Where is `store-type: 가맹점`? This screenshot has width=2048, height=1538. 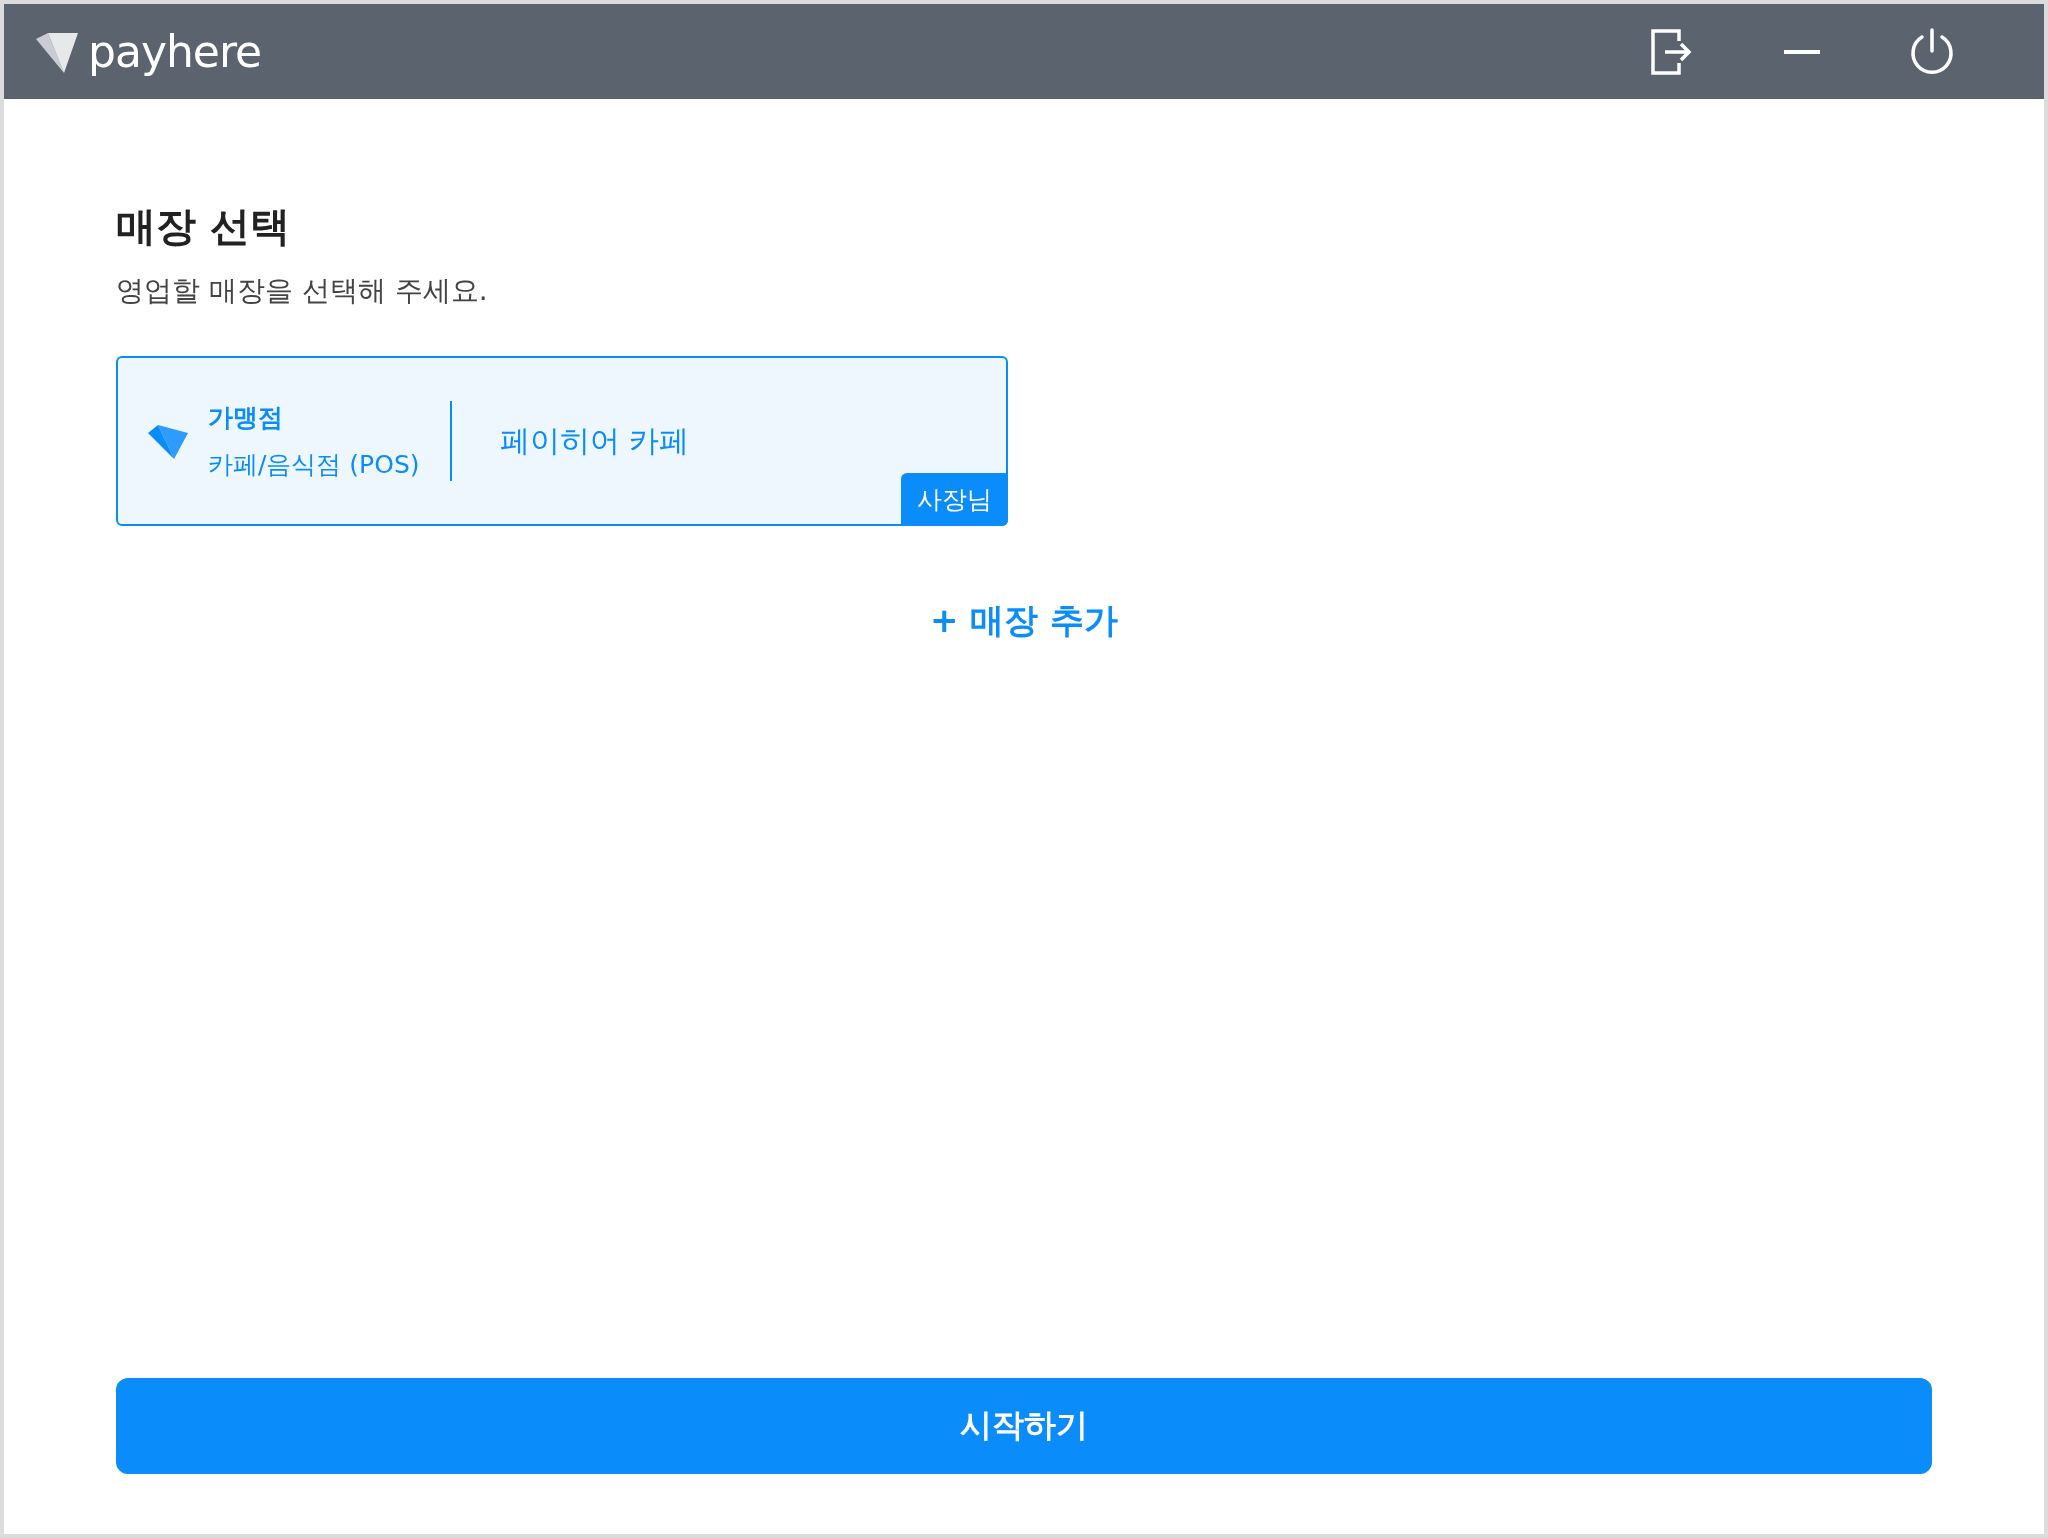
store-type: 가맹점 is located at coordinates (246, 418).